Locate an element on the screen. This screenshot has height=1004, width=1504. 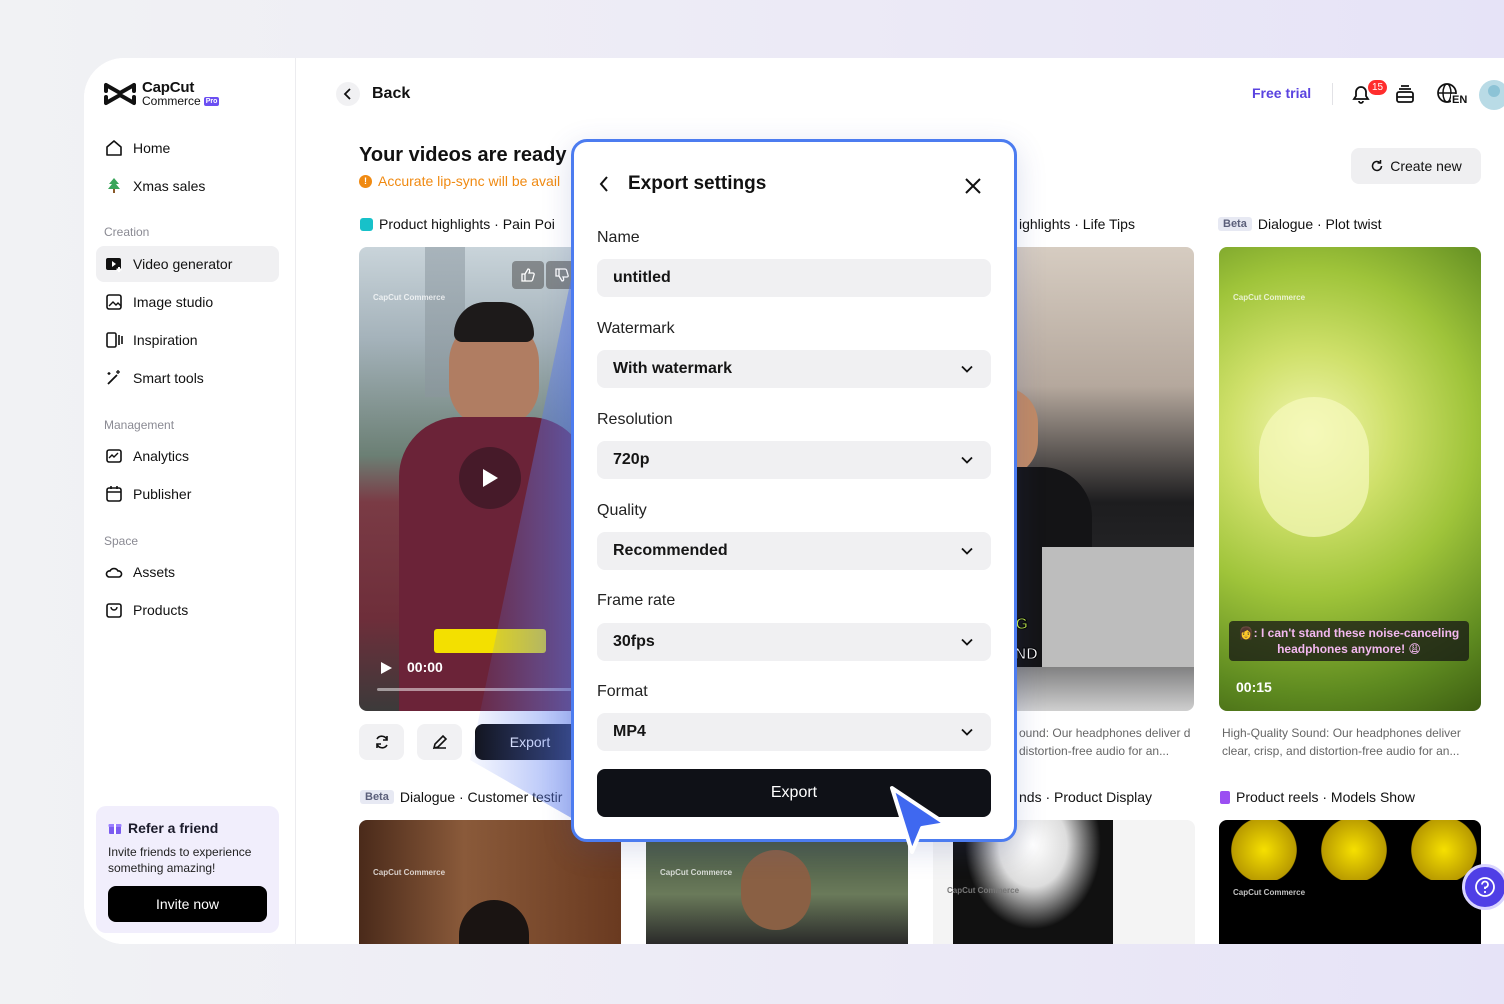
person-face is located at coordinates (776, 890).